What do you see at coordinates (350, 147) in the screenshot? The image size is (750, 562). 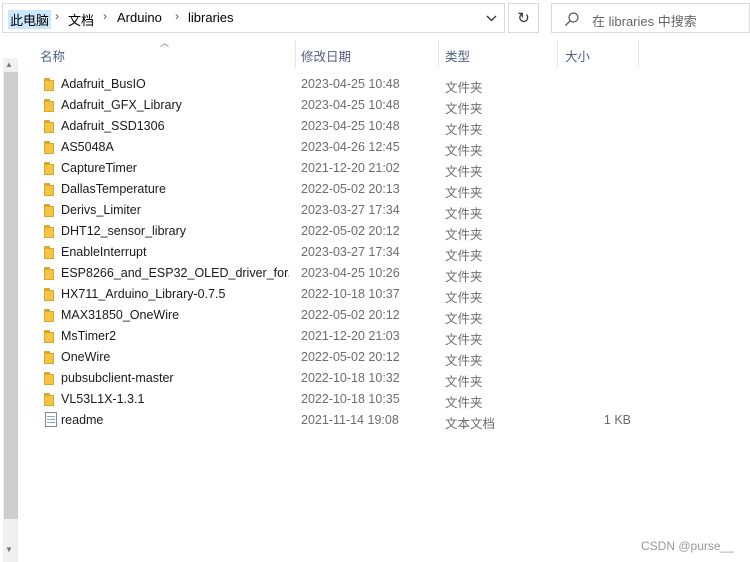 I see `file-date: 2023-04-26 12:45` at bounding box center [350, 147].